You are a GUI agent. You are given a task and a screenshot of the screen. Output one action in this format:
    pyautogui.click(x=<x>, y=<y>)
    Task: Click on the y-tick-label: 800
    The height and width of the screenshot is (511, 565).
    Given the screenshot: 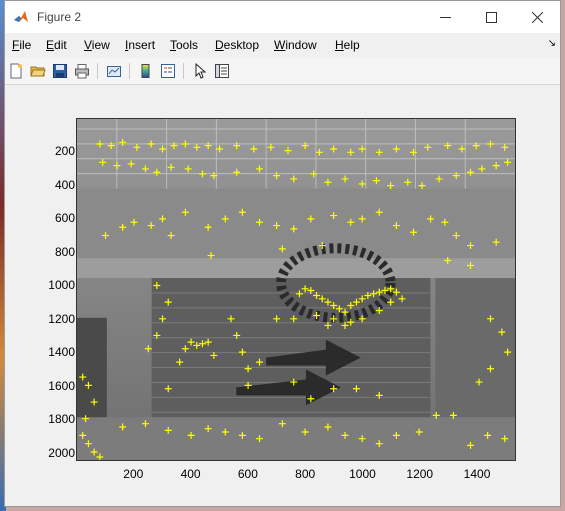 What is the action you would take?
    pyautogui.click(x=64, y=251)
    